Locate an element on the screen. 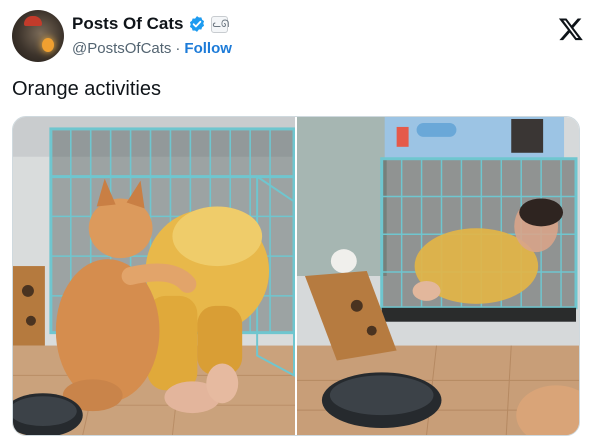 This screenshot has width=600, height=441. author-avatar is located at coordinates (38, 36).